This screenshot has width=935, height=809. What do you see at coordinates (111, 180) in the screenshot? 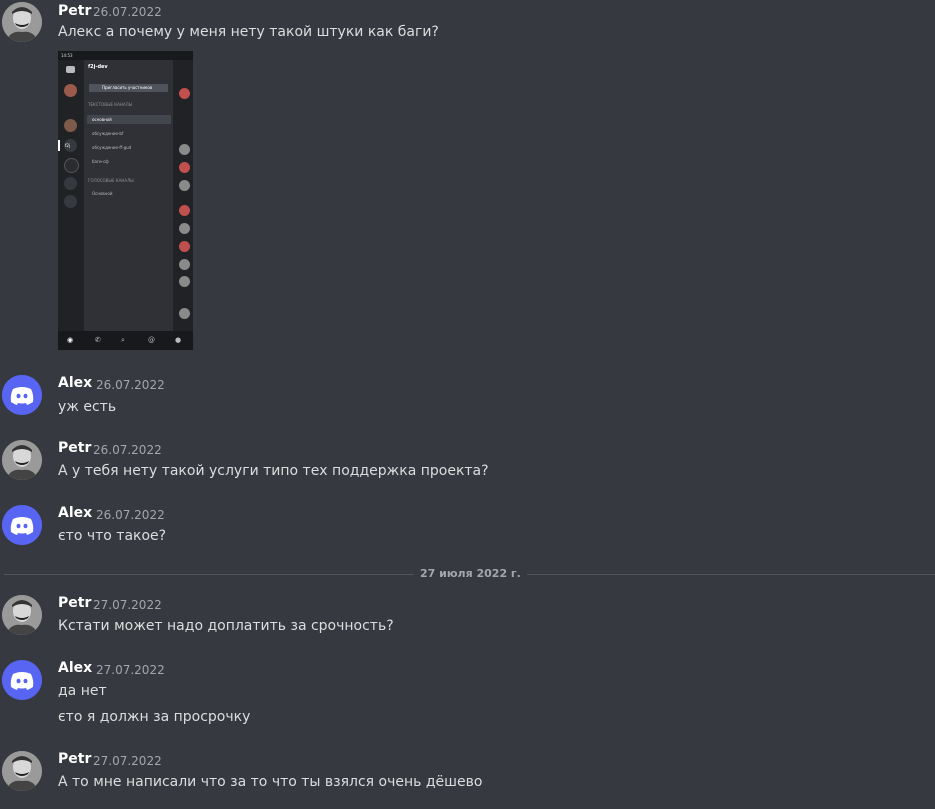
I see `voice-channels-header: ГОЛОСОВЫЕ КАНАЛЫ` at bounding box center [111, 180].